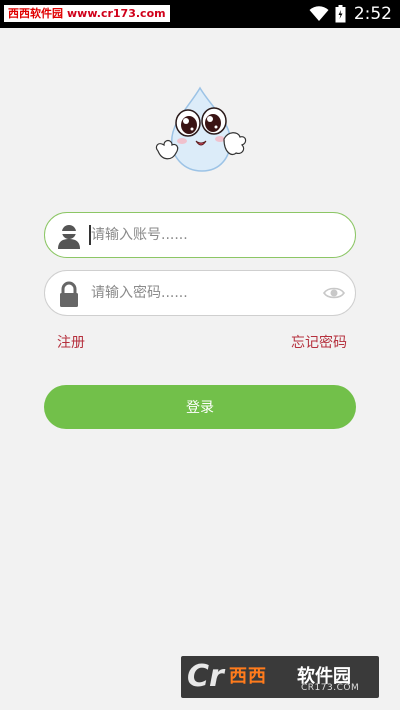 This screenshot has height=710, width=400. I want to click on username-field, so click(200, 235).